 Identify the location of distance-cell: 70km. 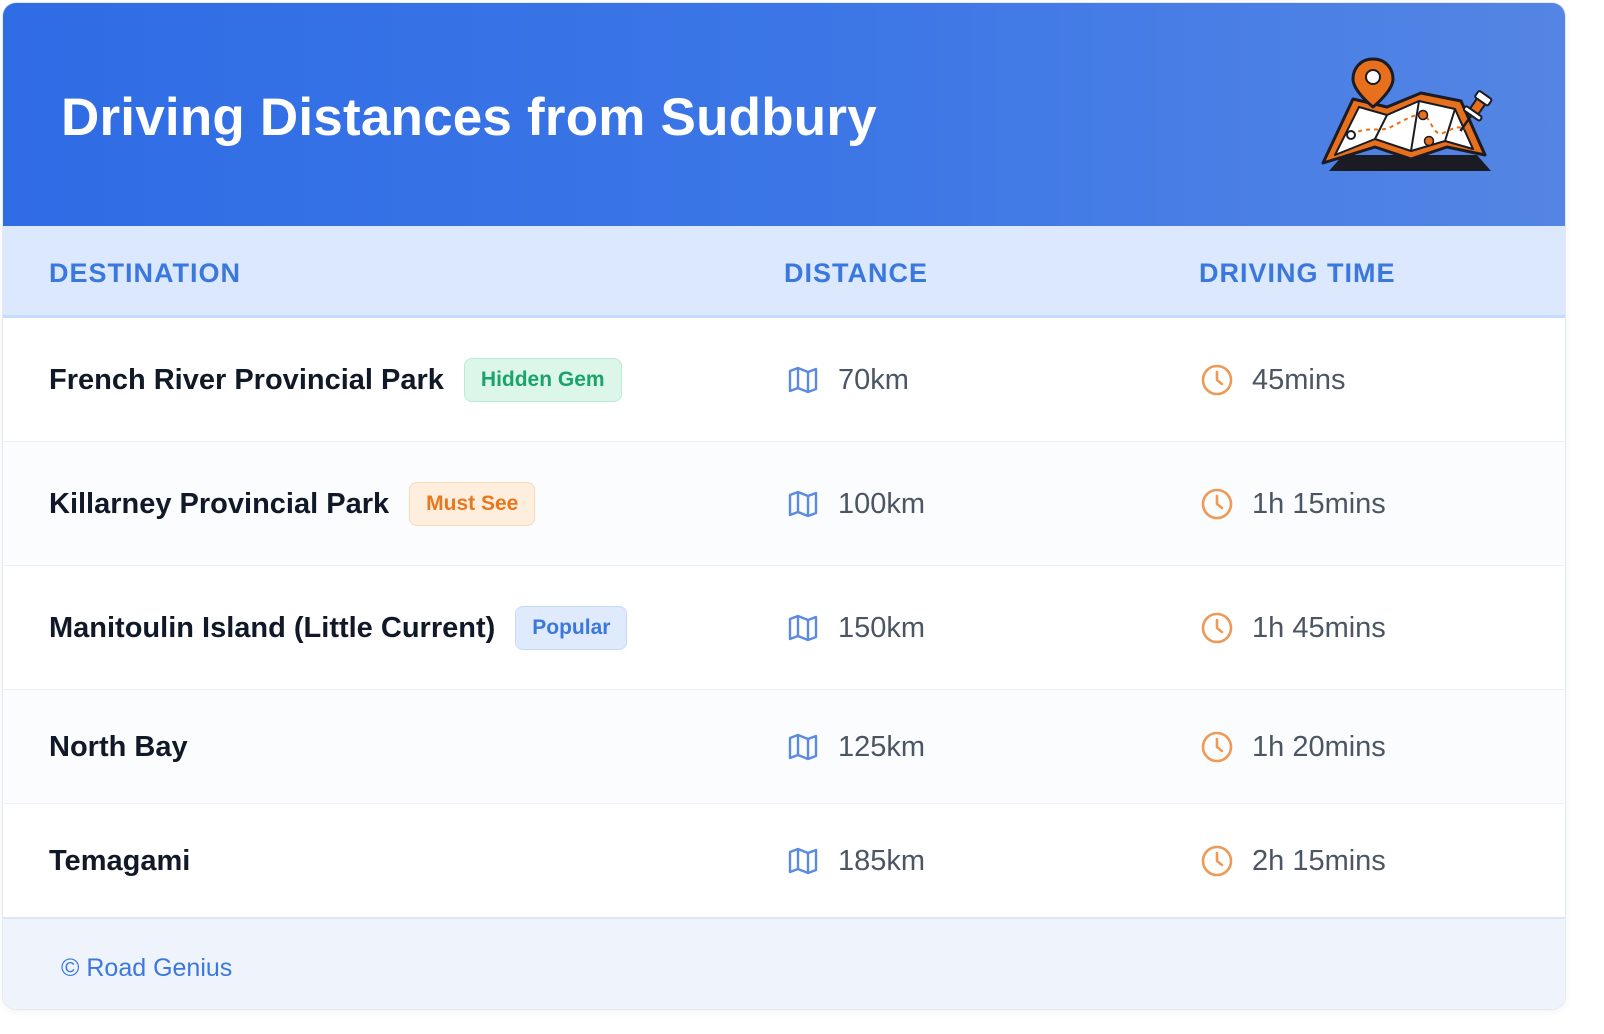
(847, 379).